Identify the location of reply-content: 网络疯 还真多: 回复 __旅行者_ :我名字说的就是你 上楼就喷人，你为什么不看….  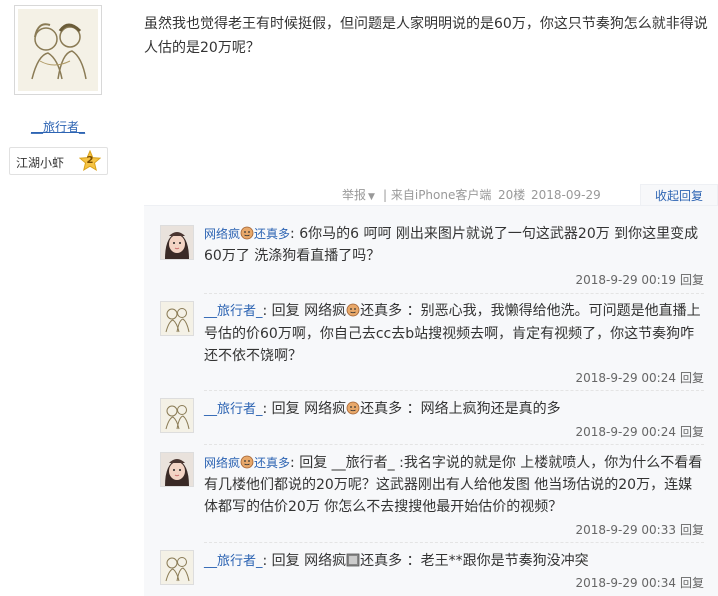
(454, 485).